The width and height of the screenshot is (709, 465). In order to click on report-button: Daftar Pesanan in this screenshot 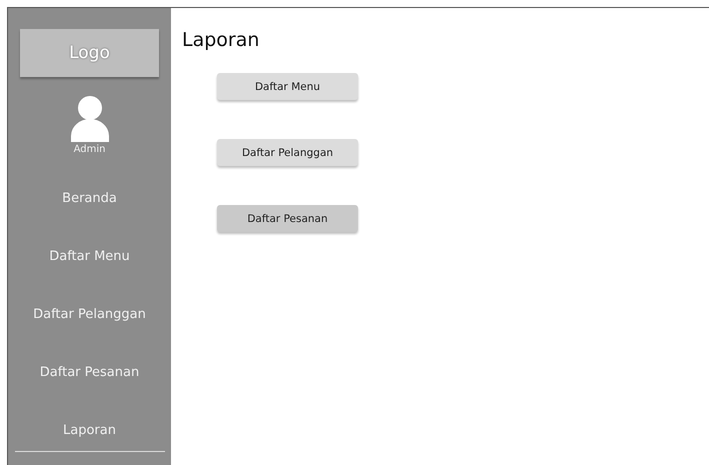, I will do `click(287, 218)`.